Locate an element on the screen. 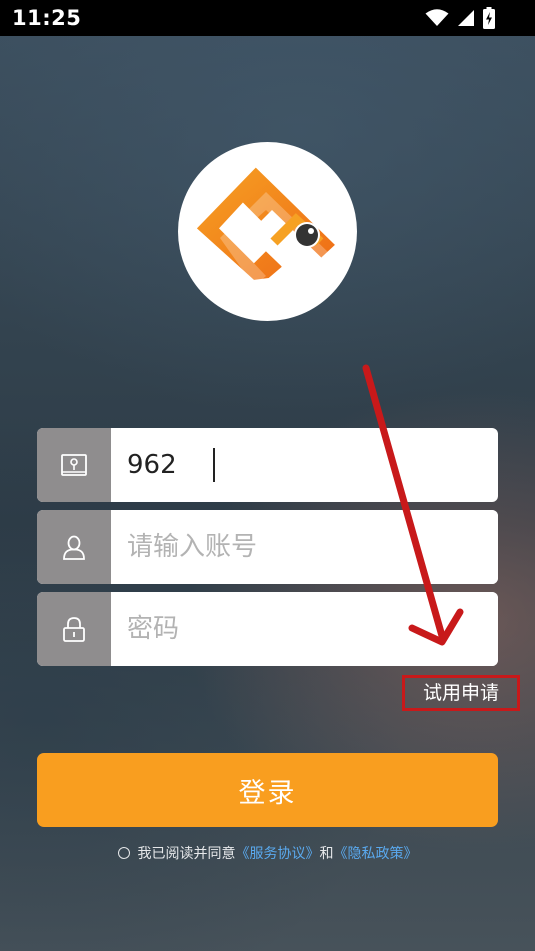  company-code-field: 962 is located at coordinates (267, 465).